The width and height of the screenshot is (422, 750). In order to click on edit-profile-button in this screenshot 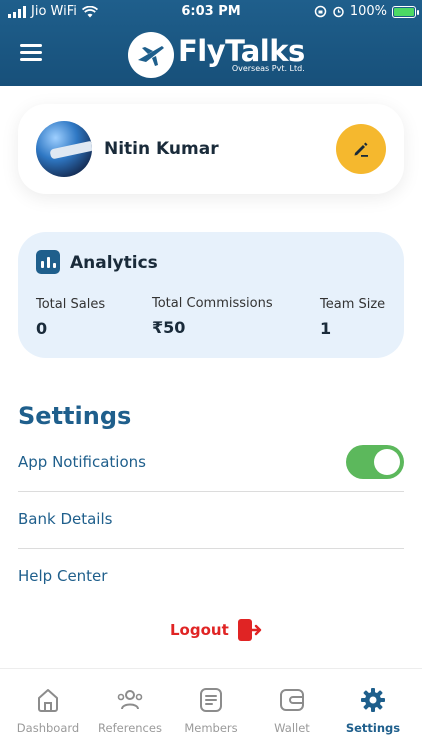, I will do `click(361, 149)`.